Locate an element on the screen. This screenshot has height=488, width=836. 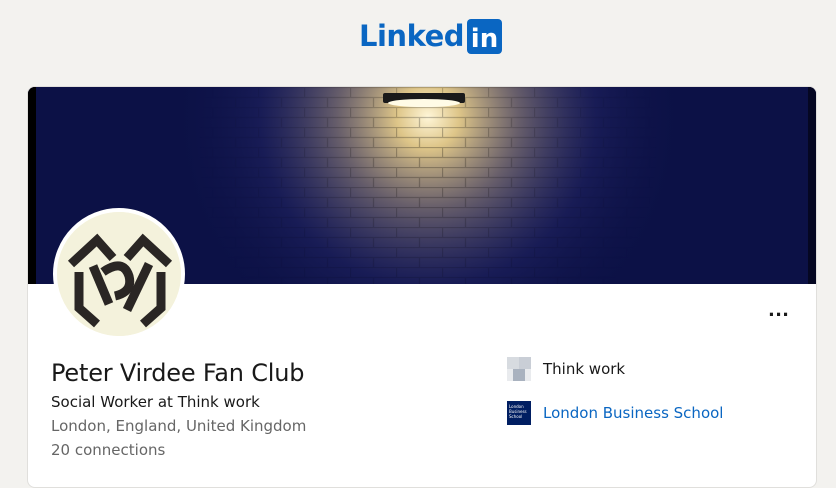
linkedin-logo: Linked in is located at coordinates (430, 36).